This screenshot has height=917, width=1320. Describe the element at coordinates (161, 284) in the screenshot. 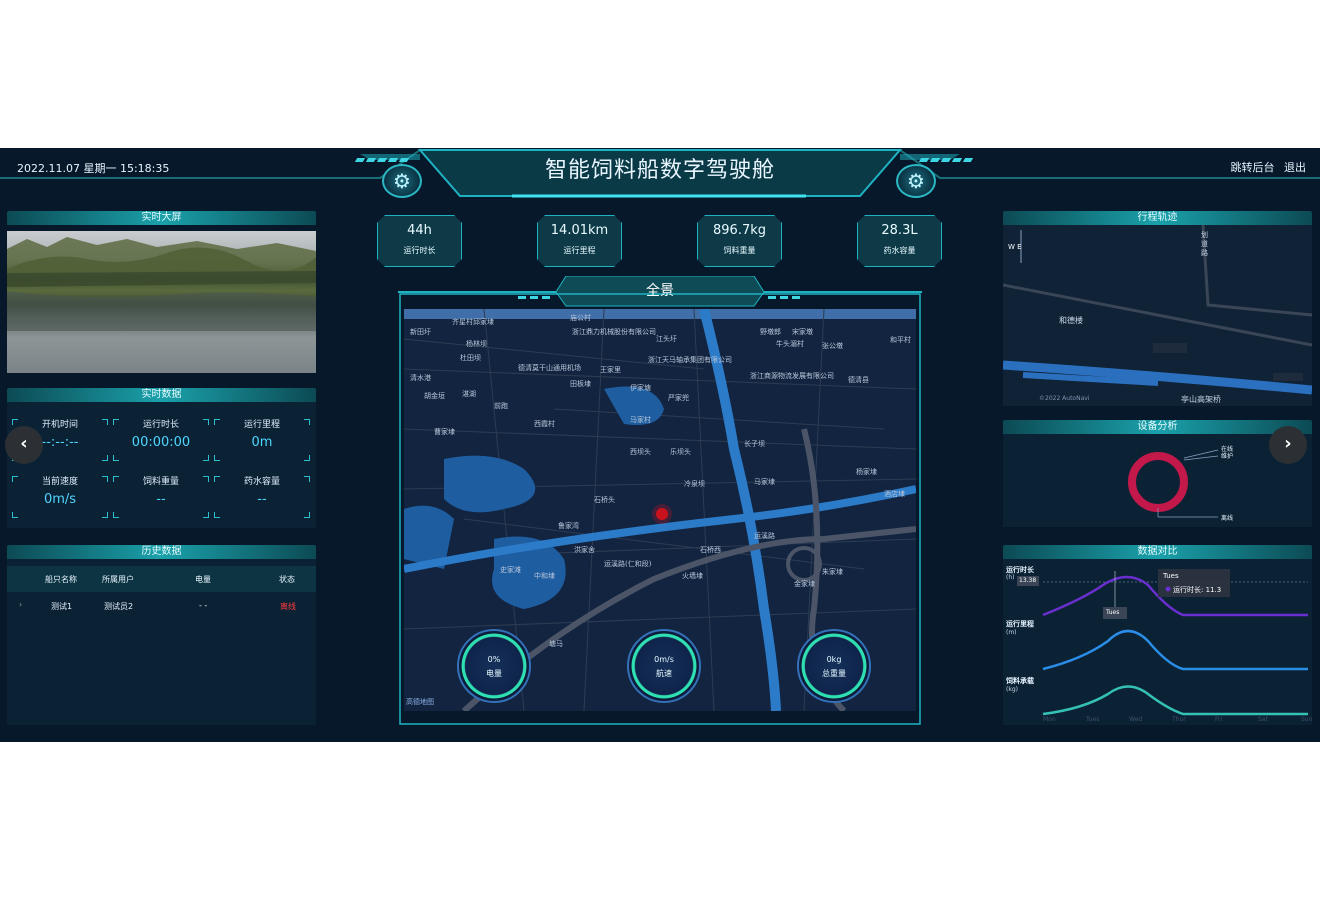

I see `video-scene` at that location.